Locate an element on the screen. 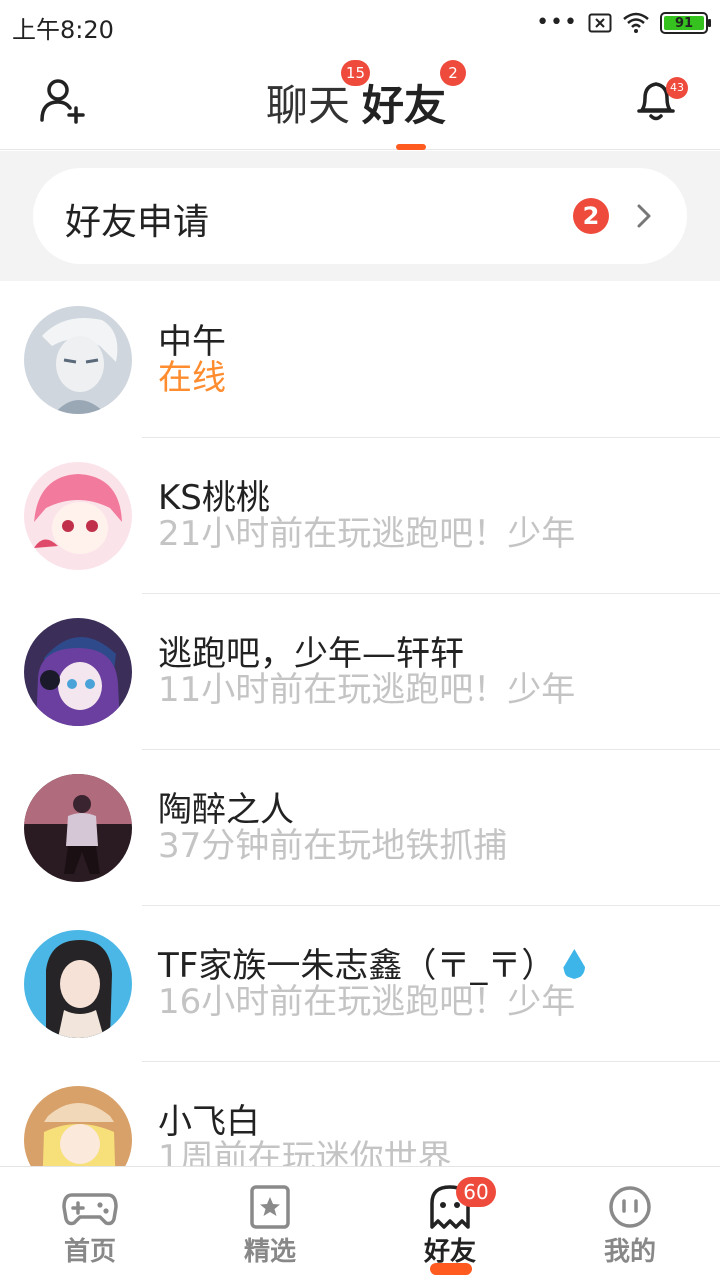  friend-name: 逃跑吧，少年—轩轩 is located at coordinates (311, 654).